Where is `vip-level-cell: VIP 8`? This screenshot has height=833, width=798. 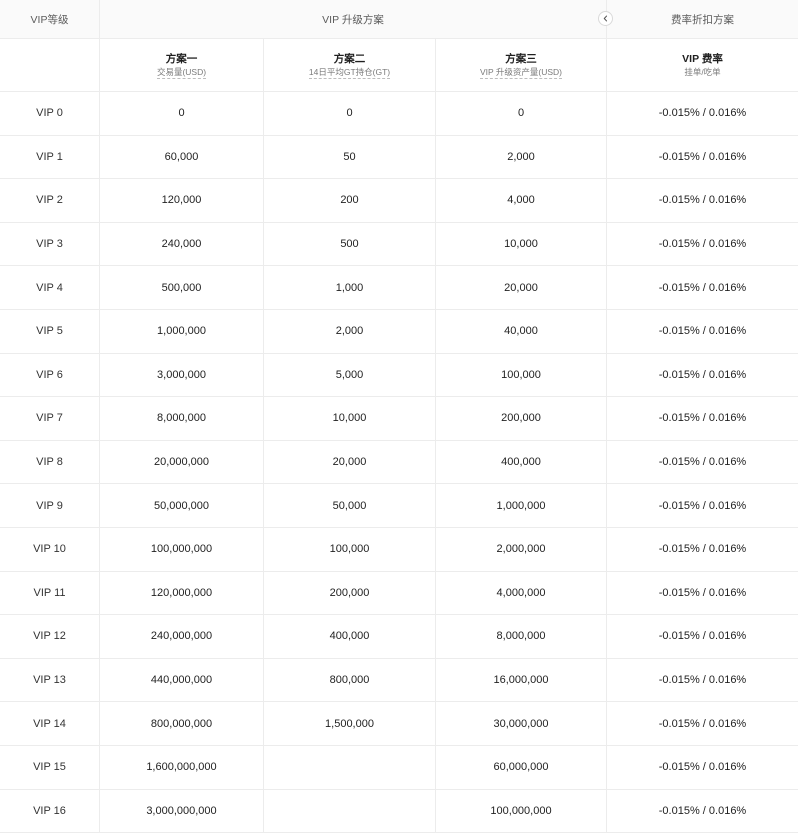
vip-level-cell: VIP 8 is located at coordinates (50, 462).